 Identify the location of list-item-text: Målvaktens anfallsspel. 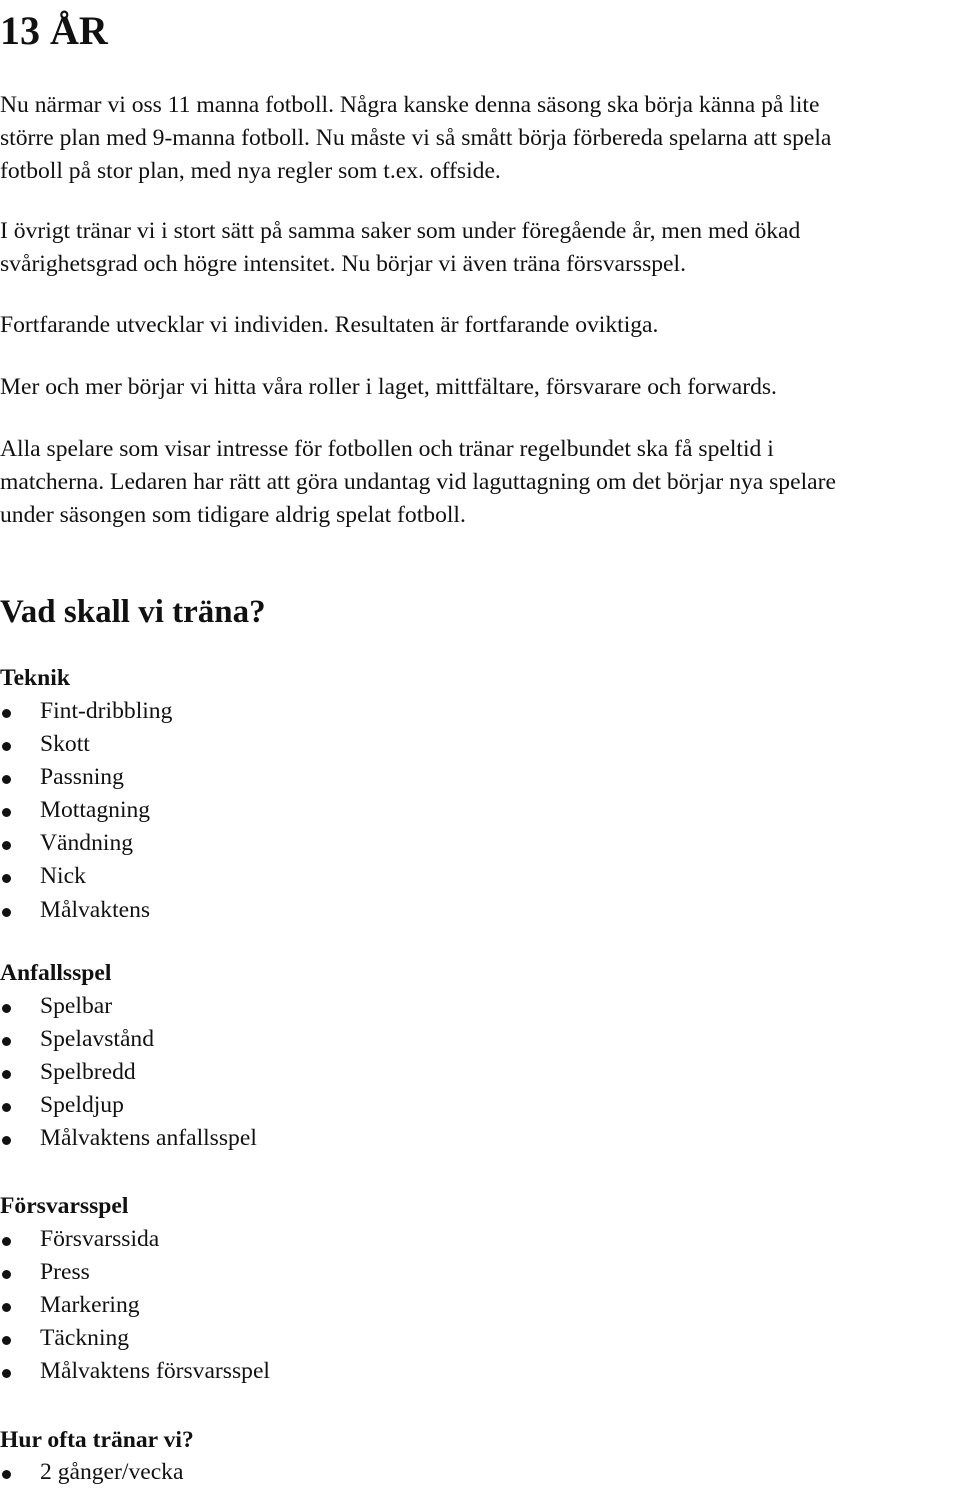
(148, 1138).